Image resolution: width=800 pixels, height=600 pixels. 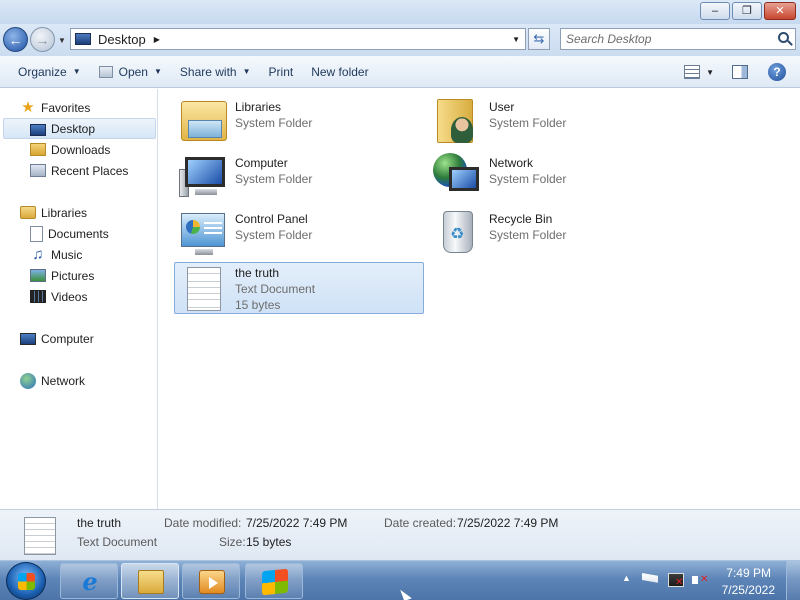 What do you see at coordinates (78, 233) in the screenshot?
I see `sidebar-item-label: Documents` at bounding box center [78, 233].